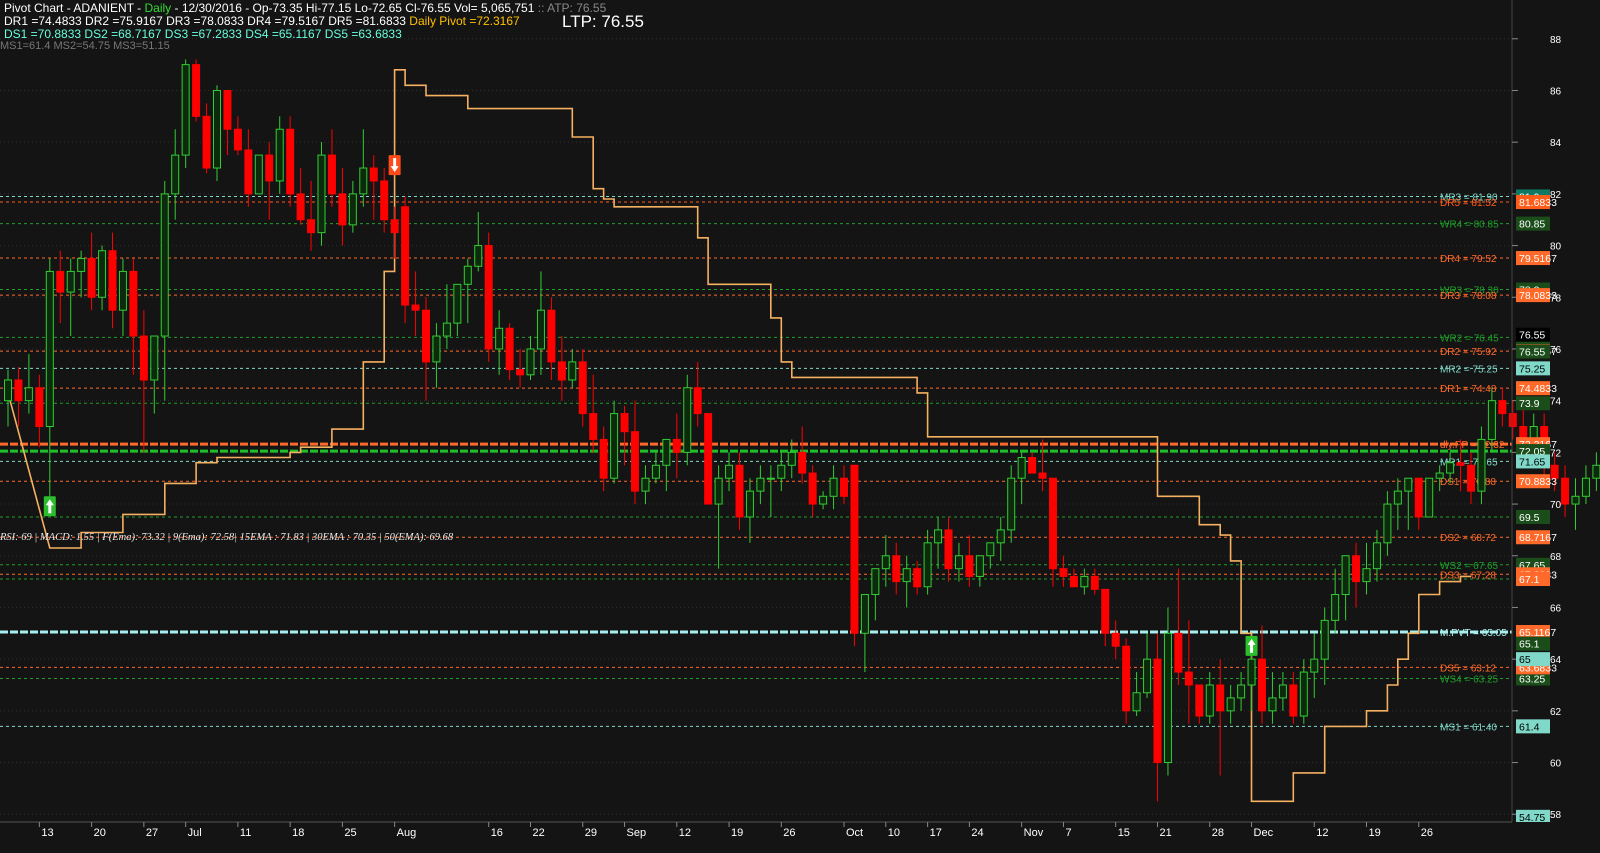 This screenshot has width=1600, height=853. What do you see at coordinates (407, 833) in the screenshot?
I see `x-tick-label: Aug` at bounding box center [407, 833].